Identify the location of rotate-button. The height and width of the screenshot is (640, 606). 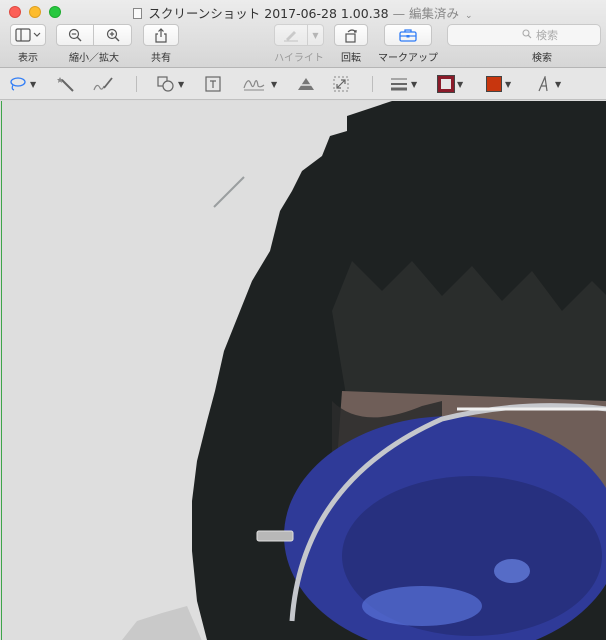
(351, 35).